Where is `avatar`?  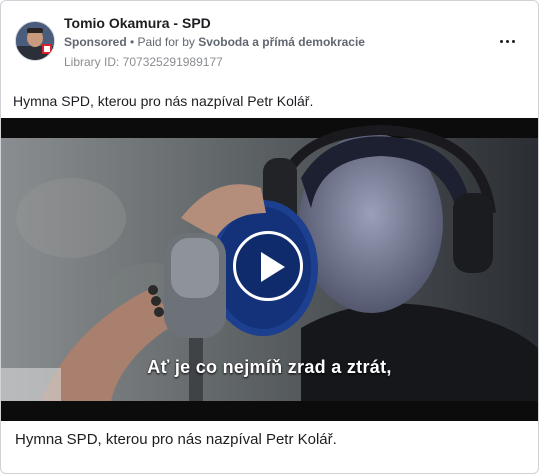 avatar is located at coordinates (35, 41).